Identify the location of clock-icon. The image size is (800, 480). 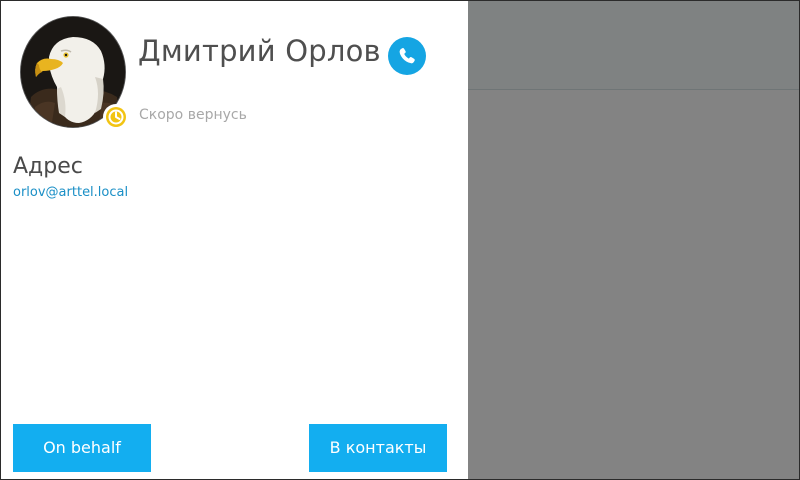
(116, 117).